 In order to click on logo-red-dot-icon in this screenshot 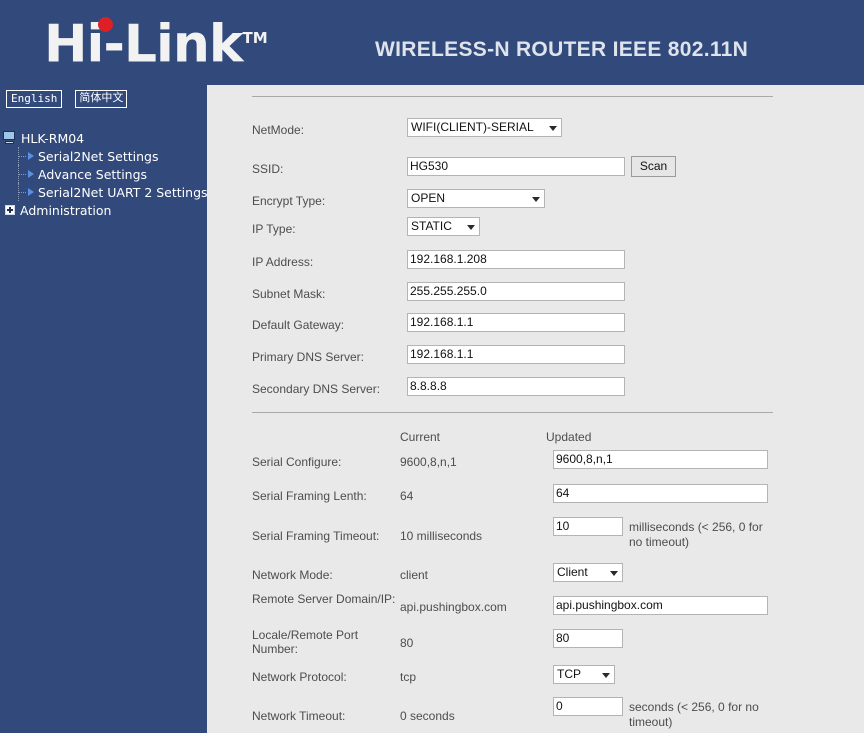, I will do `click(105, 24)`.